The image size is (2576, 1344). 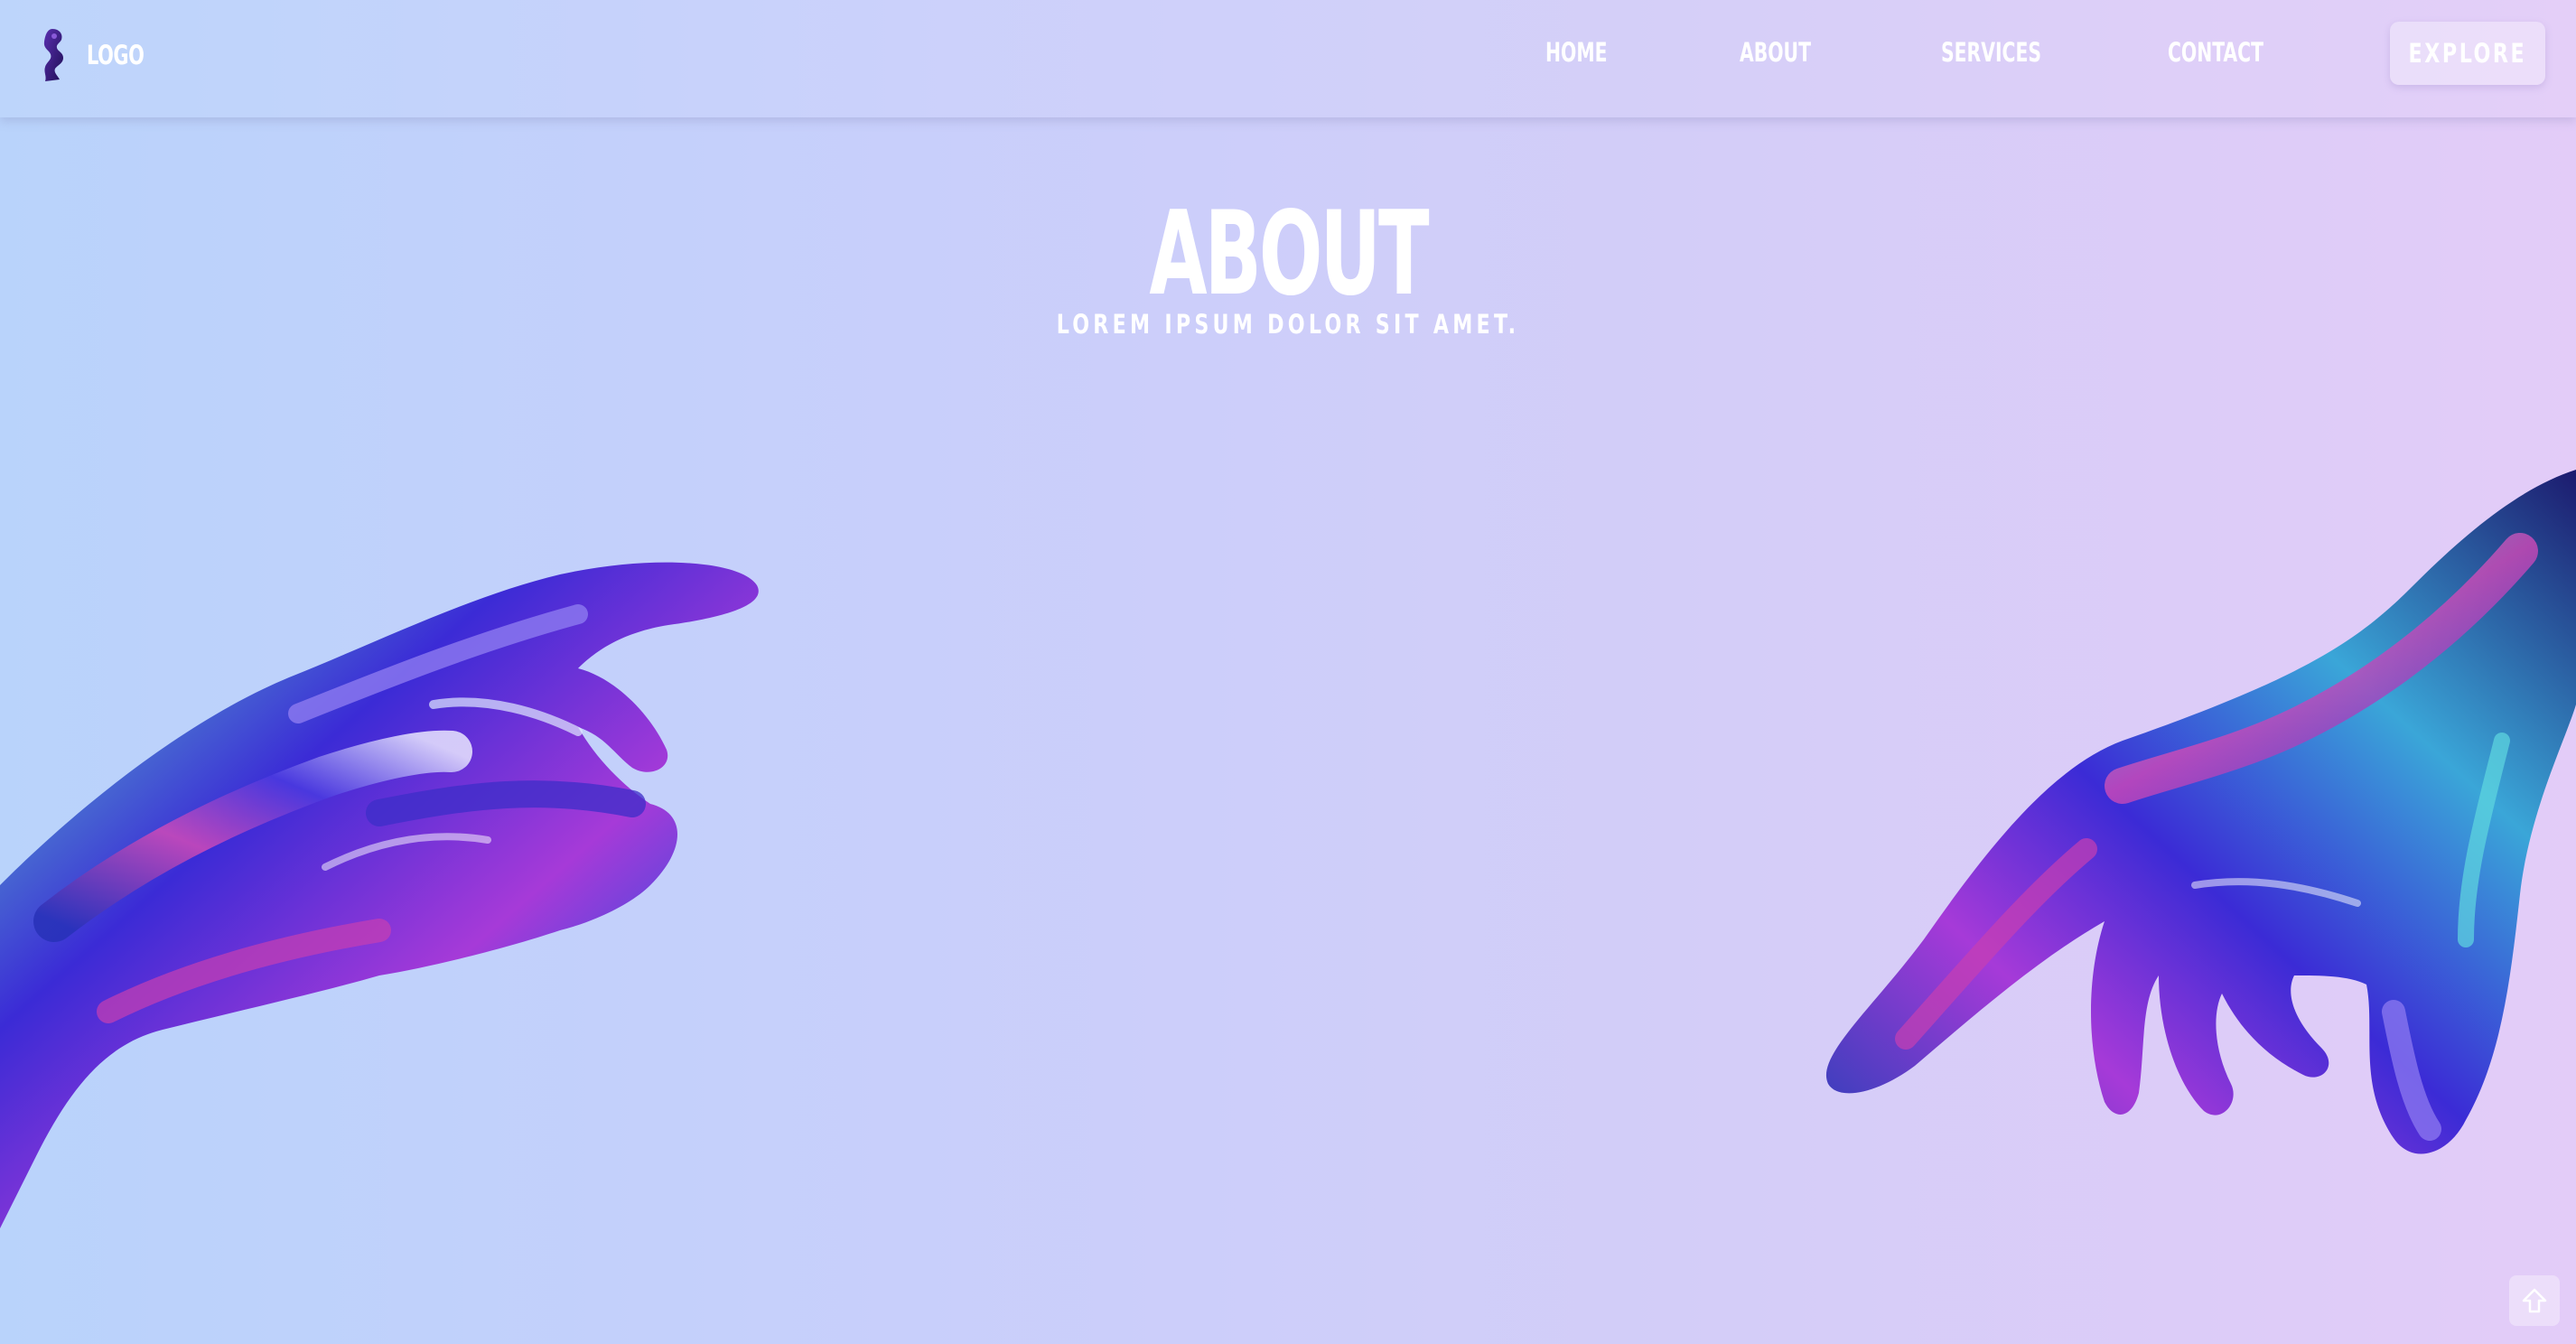 I want to click on nav-contact: CONTACT, so click(x=2215, y=52).